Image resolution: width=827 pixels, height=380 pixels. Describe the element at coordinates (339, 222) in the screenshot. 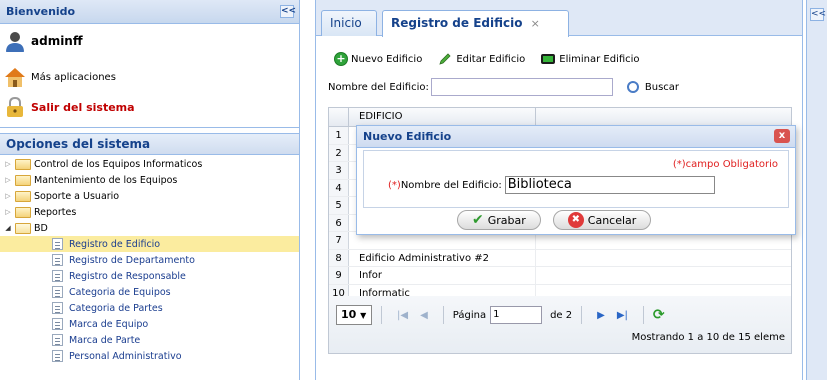

I see `row-number: 6` at that location.